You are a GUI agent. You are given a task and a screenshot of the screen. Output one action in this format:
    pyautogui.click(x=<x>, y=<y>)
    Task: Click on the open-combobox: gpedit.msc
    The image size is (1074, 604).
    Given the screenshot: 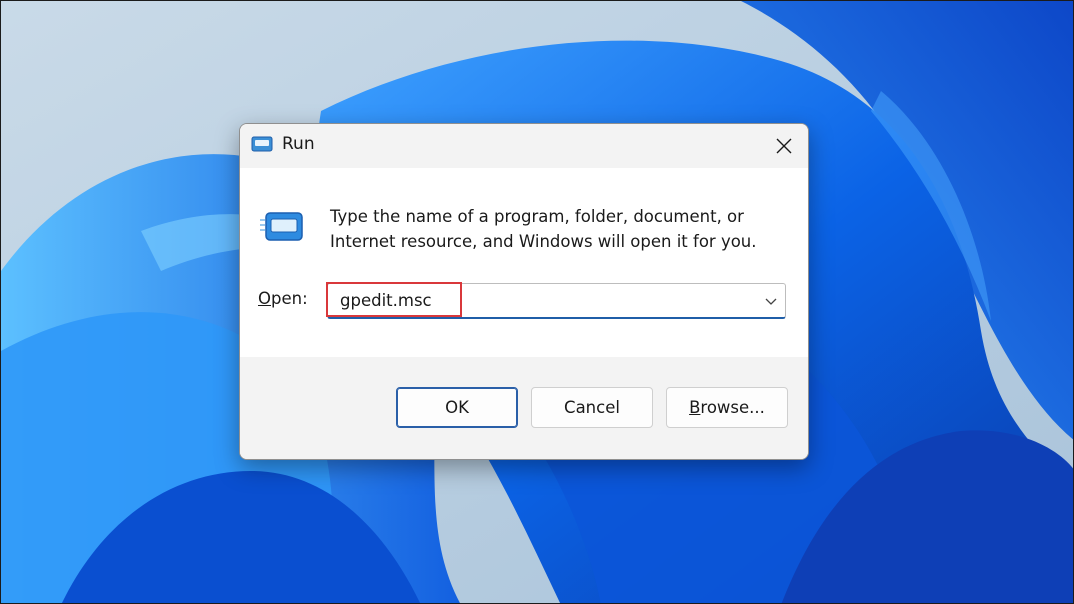 What is the action you would take?
    pyautogui.click(x=556, y=300)
    